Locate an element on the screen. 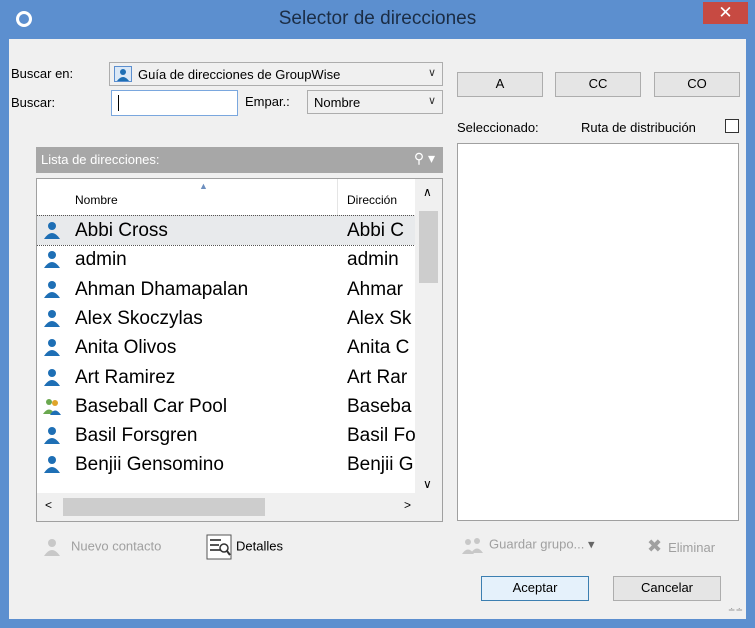  list-item: Ahman Dhamapalan Ahmar is located at coordinates (226, 289).